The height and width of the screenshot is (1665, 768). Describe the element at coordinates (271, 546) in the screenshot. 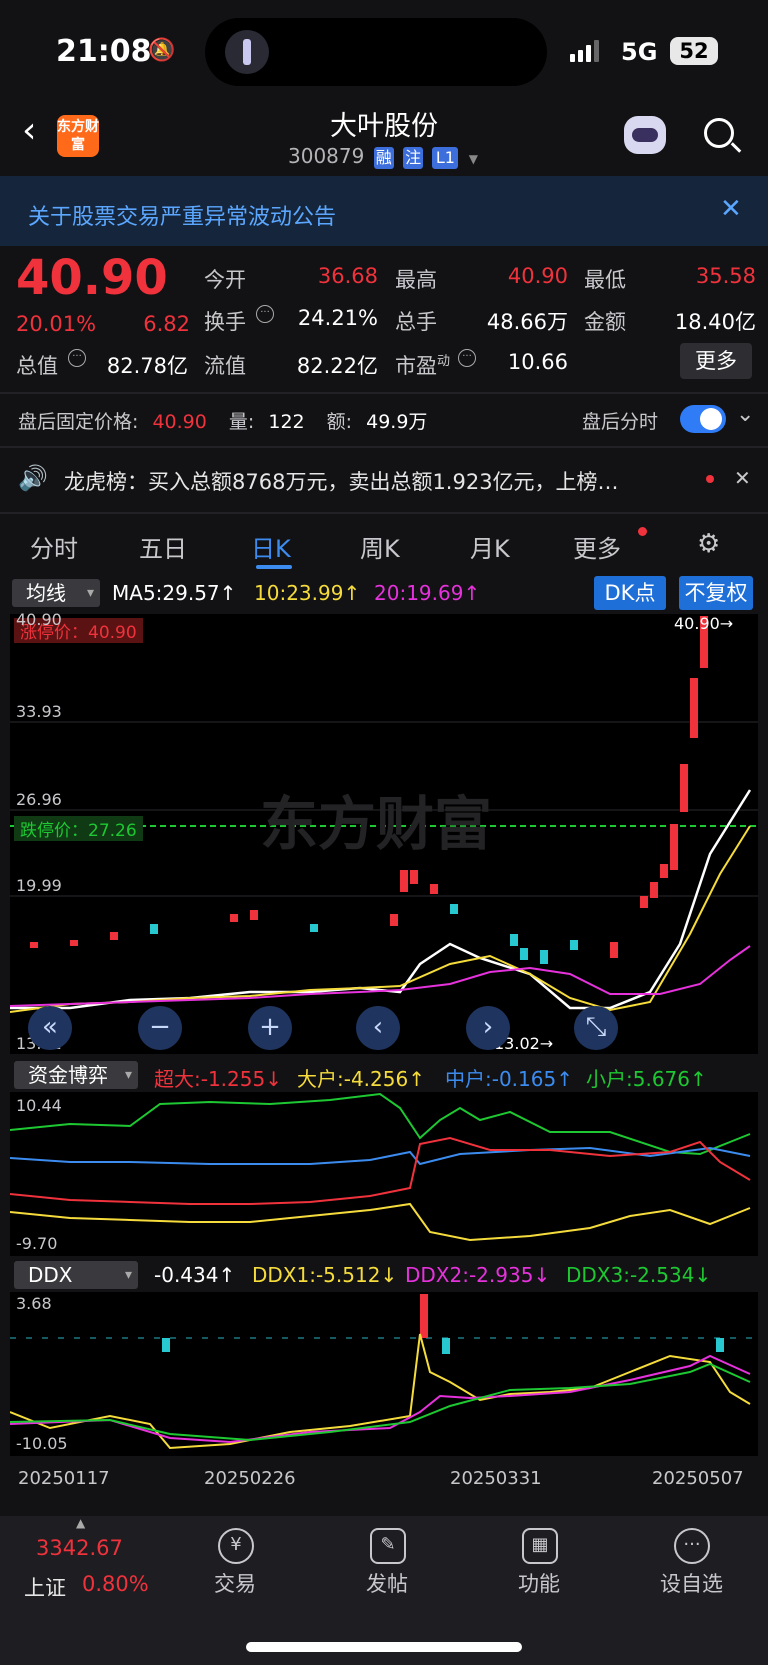

I see `tab-daily-k: 日K` at that location.